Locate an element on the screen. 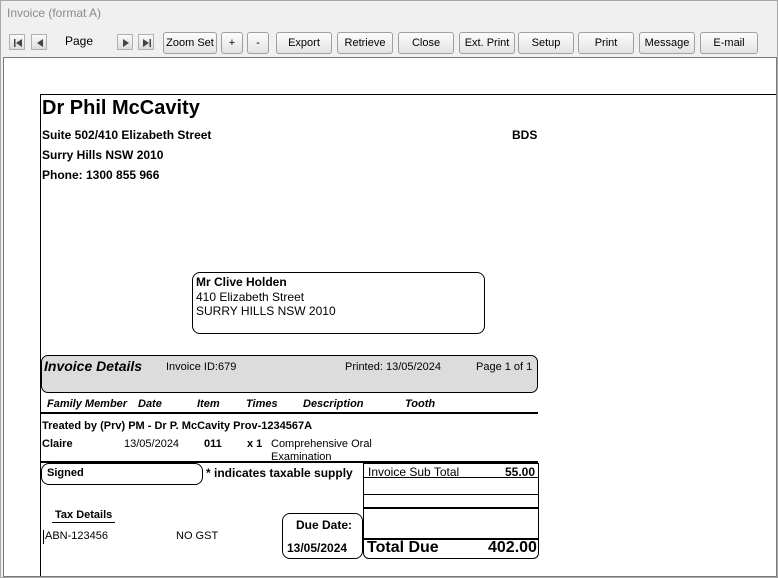 This screenshot has height=578, width=778. printed-date: Printed: 13/05/2024 is located at coordinates (393, 367).